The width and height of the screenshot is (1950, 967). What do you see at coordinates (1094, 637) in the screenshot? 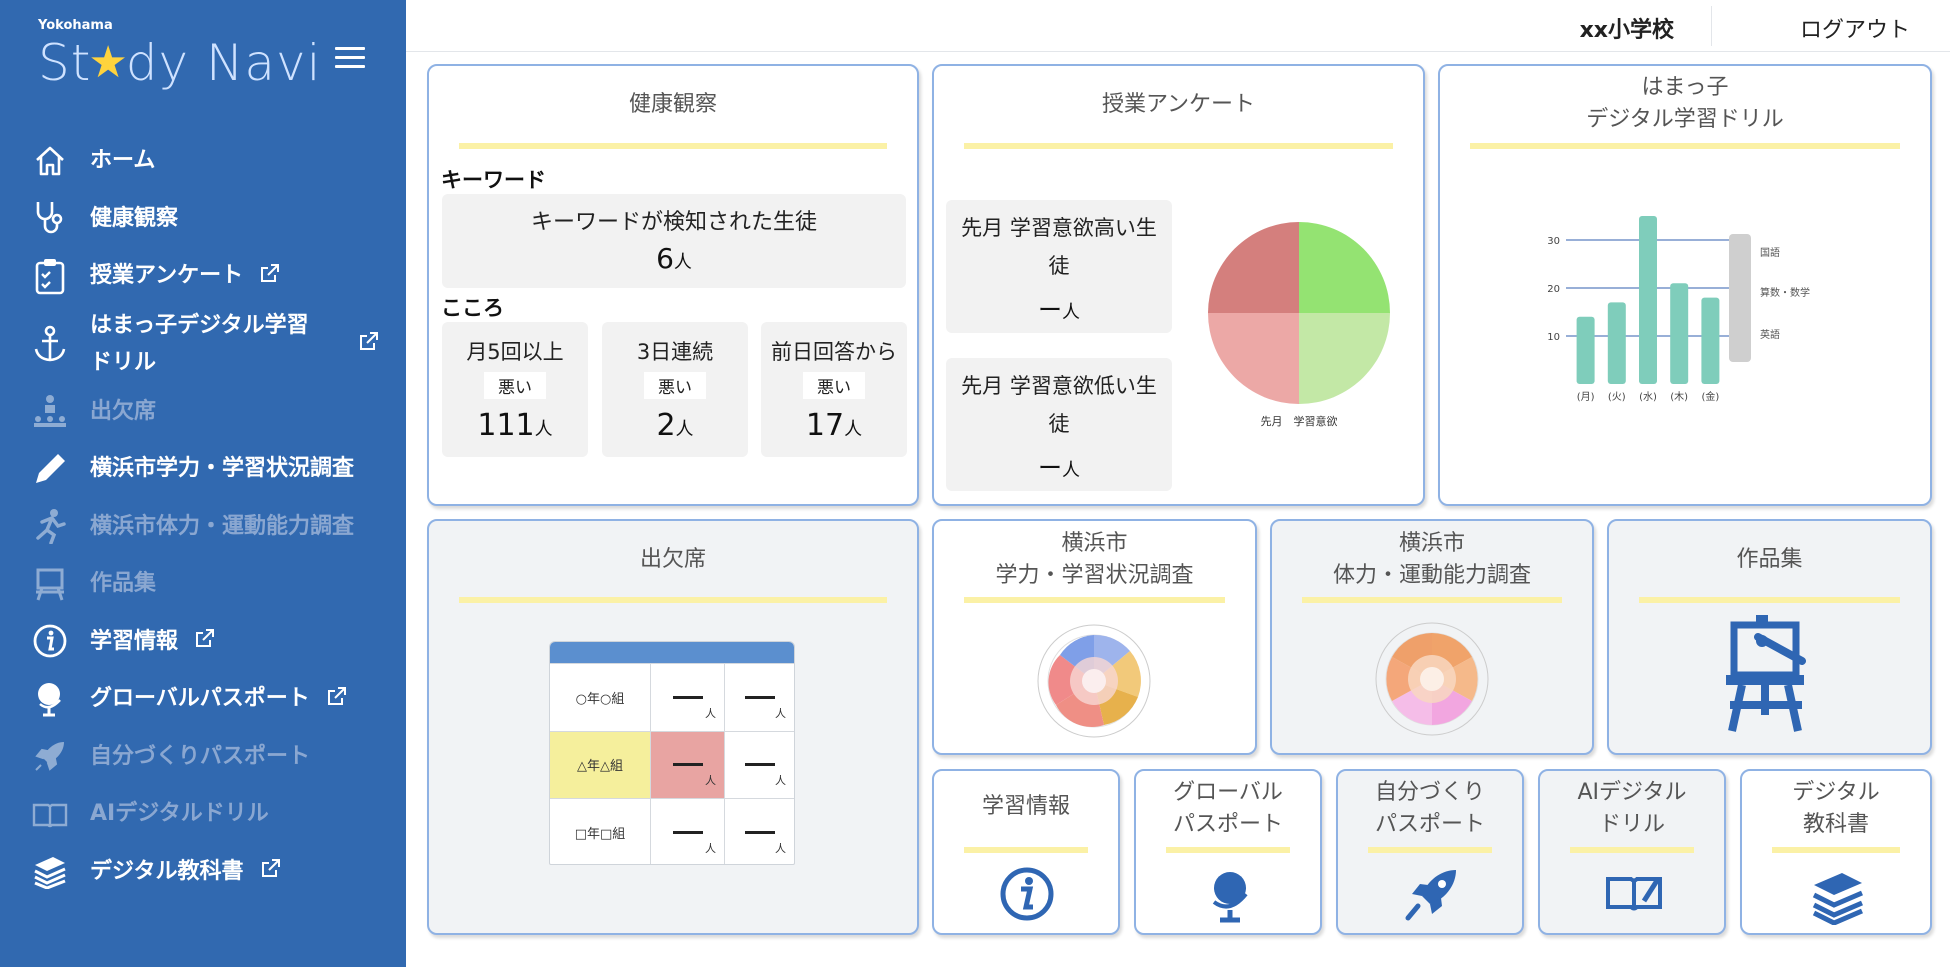
I see `gakuryoku-card: 横浜市 学力・学習状況調査` at bounding box center [1094, 637].